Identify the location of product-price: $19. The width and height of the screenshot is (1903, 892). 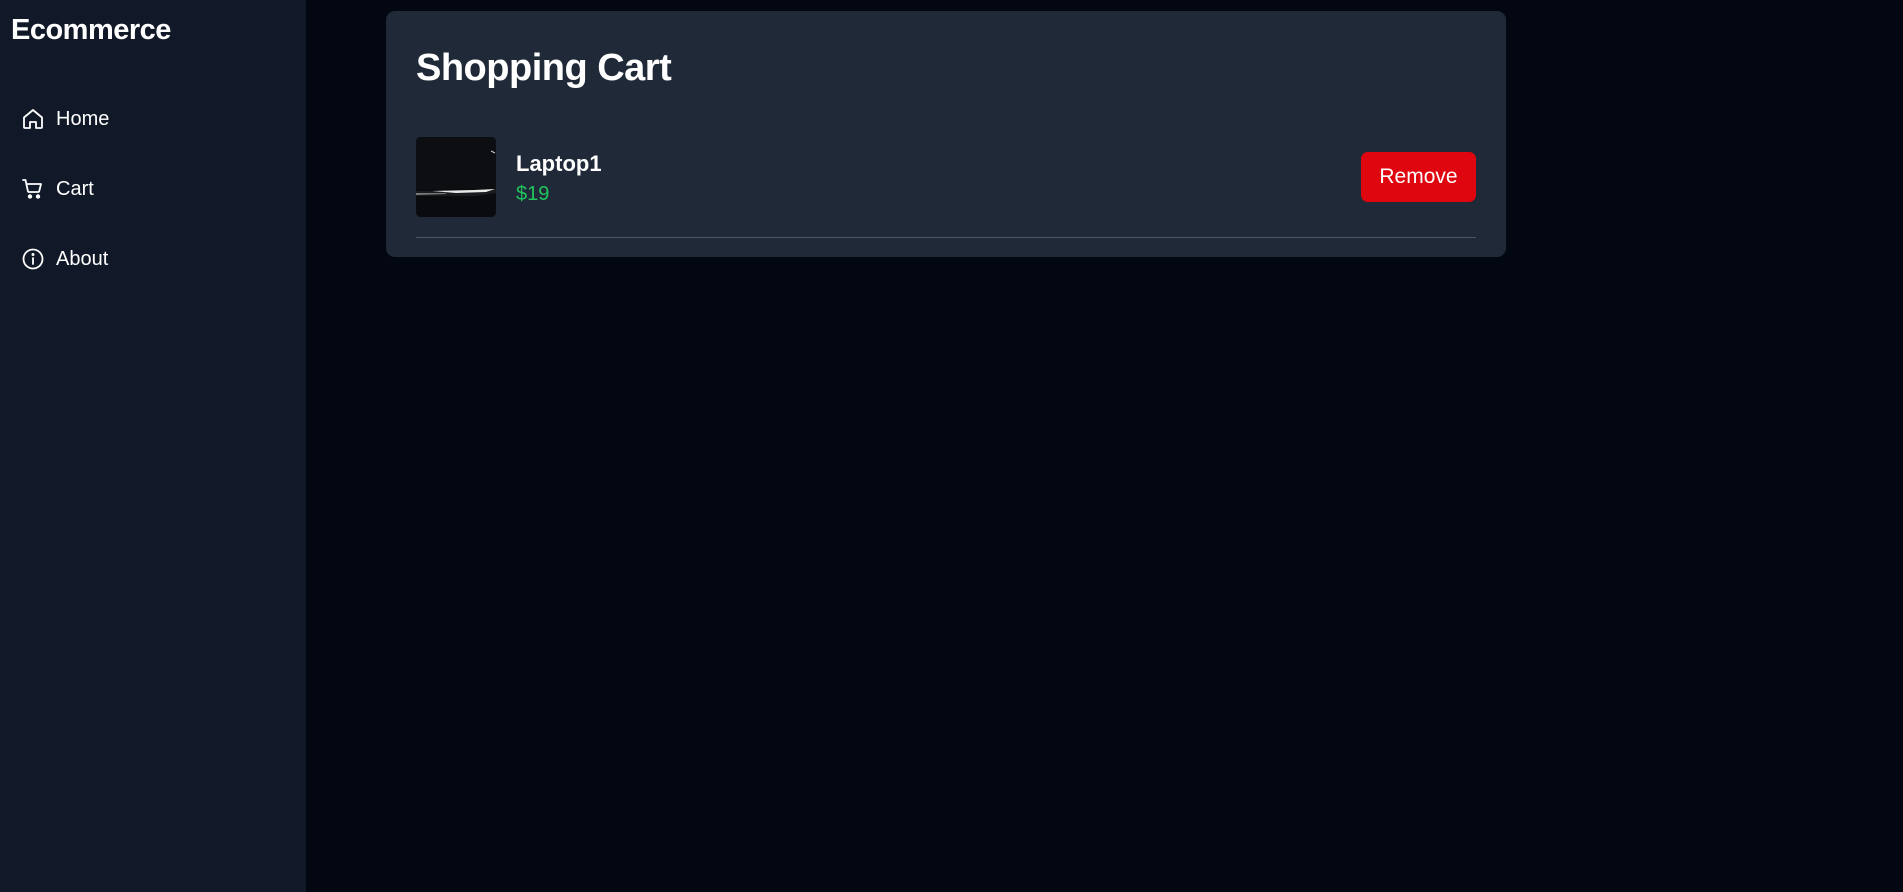
(533, 194).